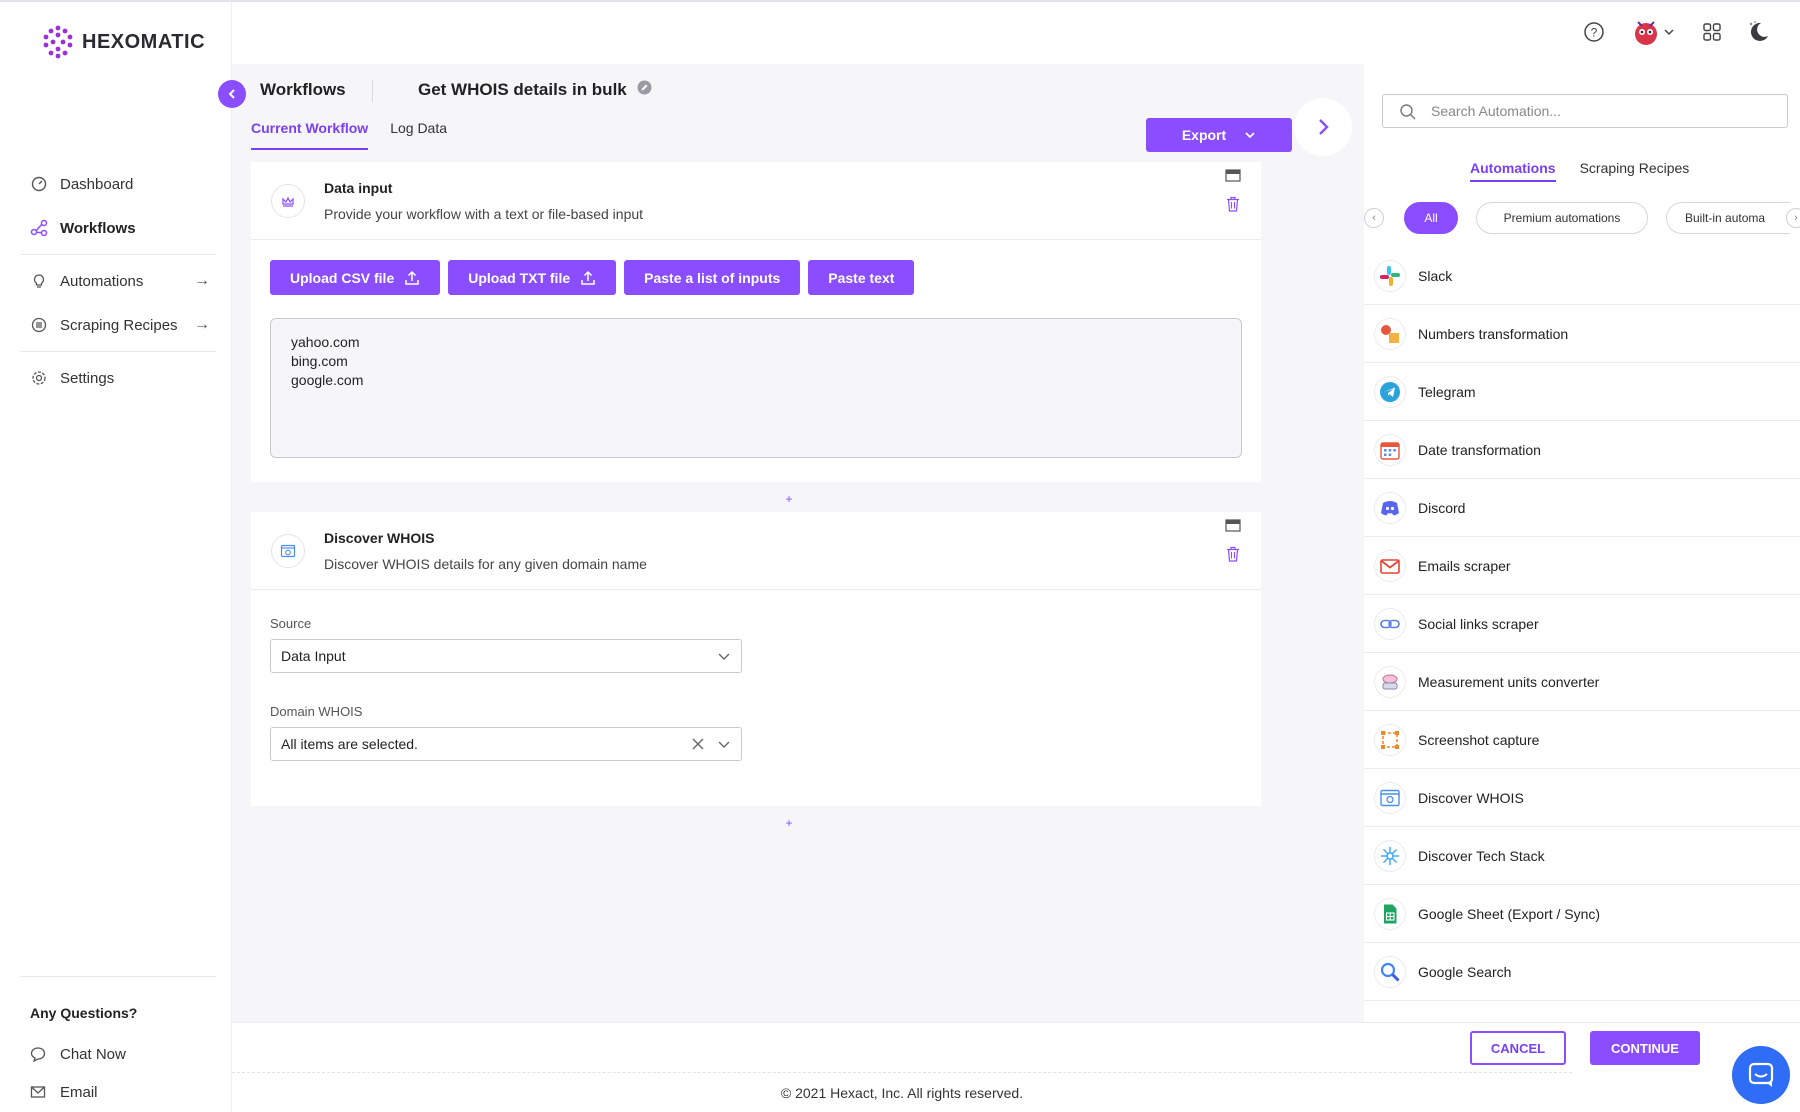  I want to click on panel-tabs: Automations Scraping Recipes, so click(1579, 171).